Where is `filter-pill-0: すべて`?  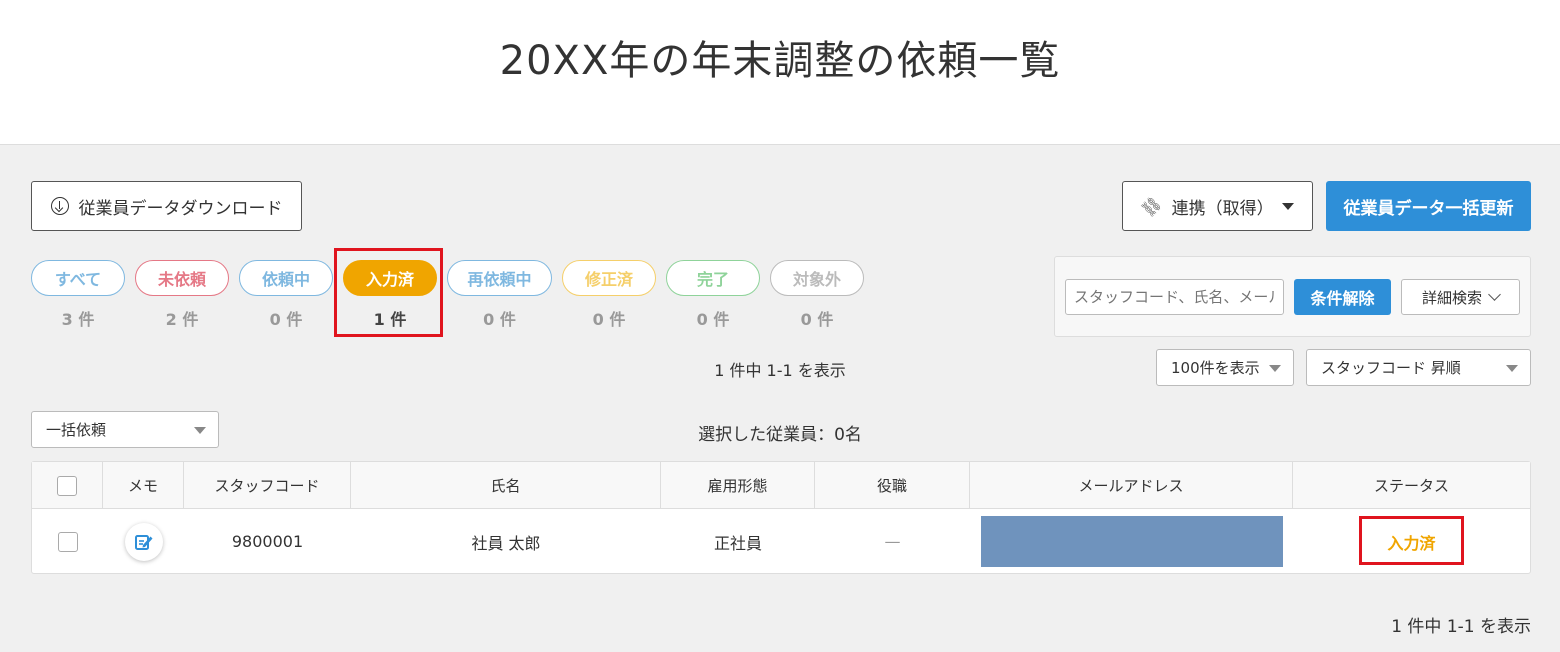
filter-pill-0: すべて is located at coordinates (78, 278).